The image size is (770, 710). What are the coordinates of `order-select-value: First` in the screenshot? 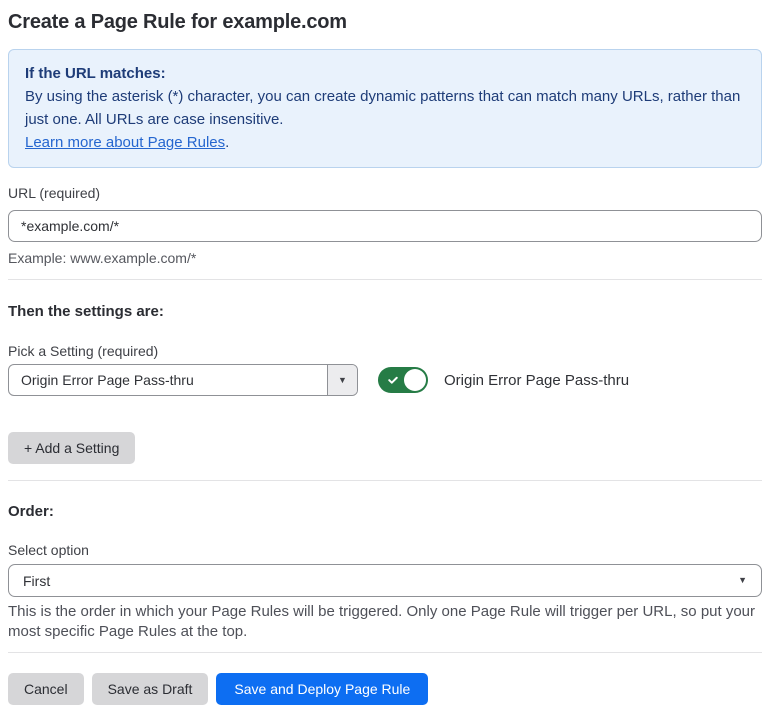 It's located at (37, 580).